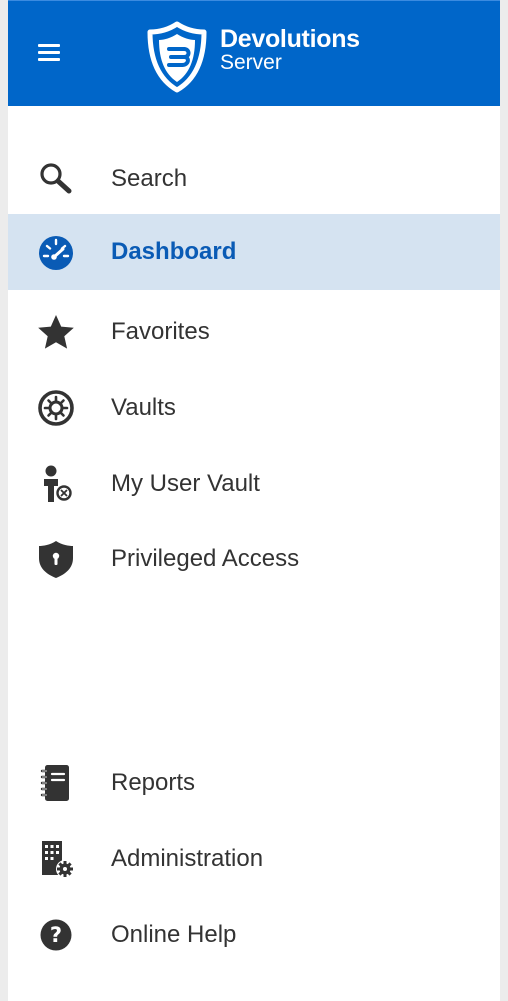  I want to click on dashboard-gauge-icon, so click(56, 252).